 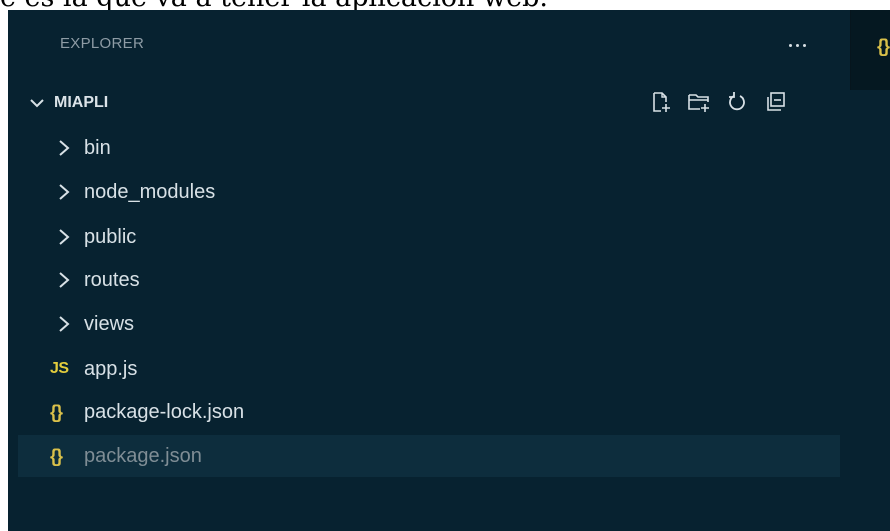 I want to click on javascript-file-icon: JS, so click(x=59, y=368).